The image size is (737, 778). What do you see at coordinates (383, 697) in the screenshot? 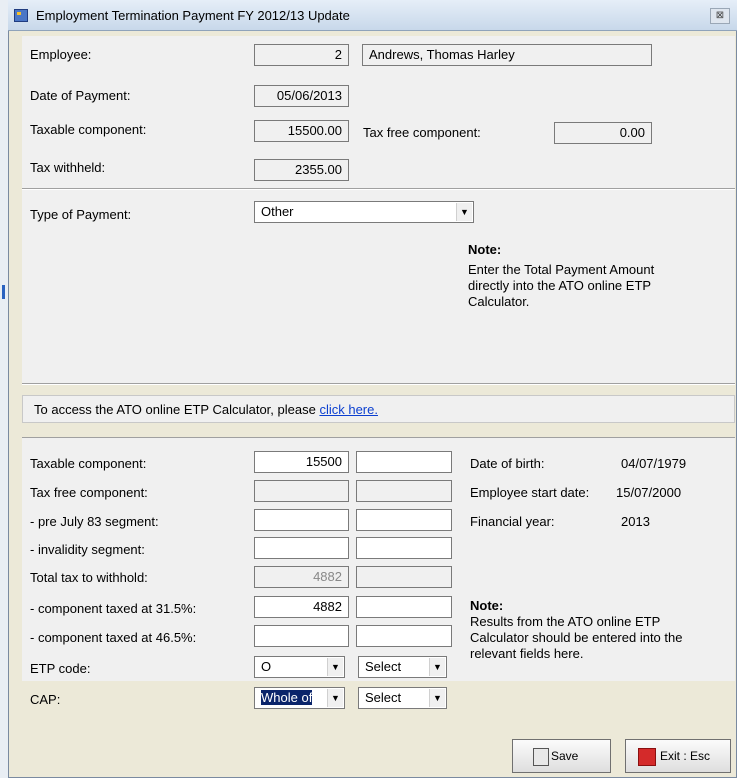
I see `cap-value-2: Select` at bounding box center [383, 697].